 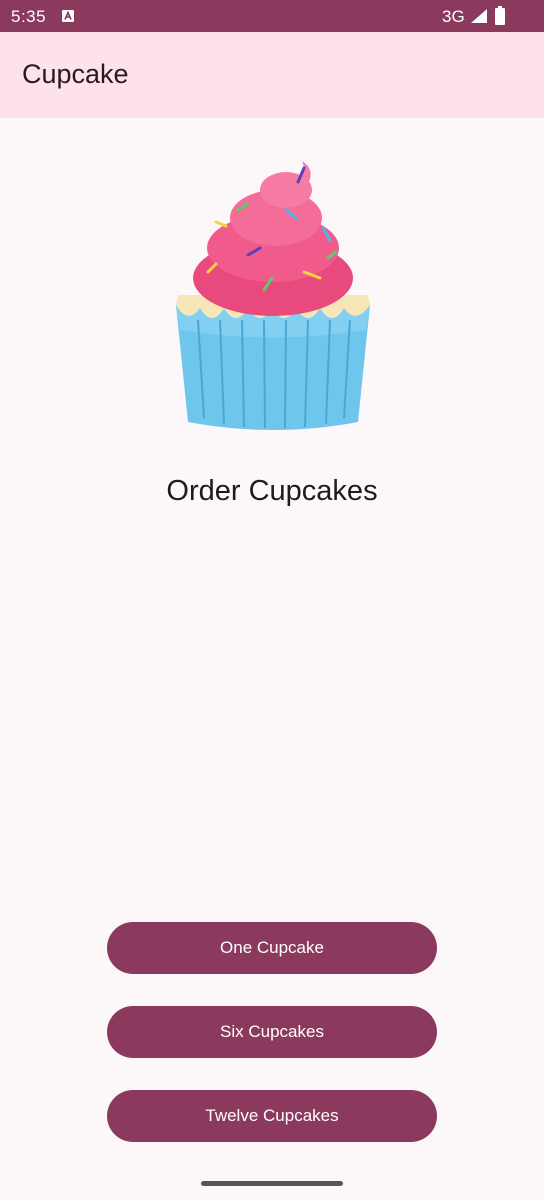 What do you see at coordinates (272, 75) in the screenshot?
I see `app-bar: Cupcake` at bounding box center [272, 75].